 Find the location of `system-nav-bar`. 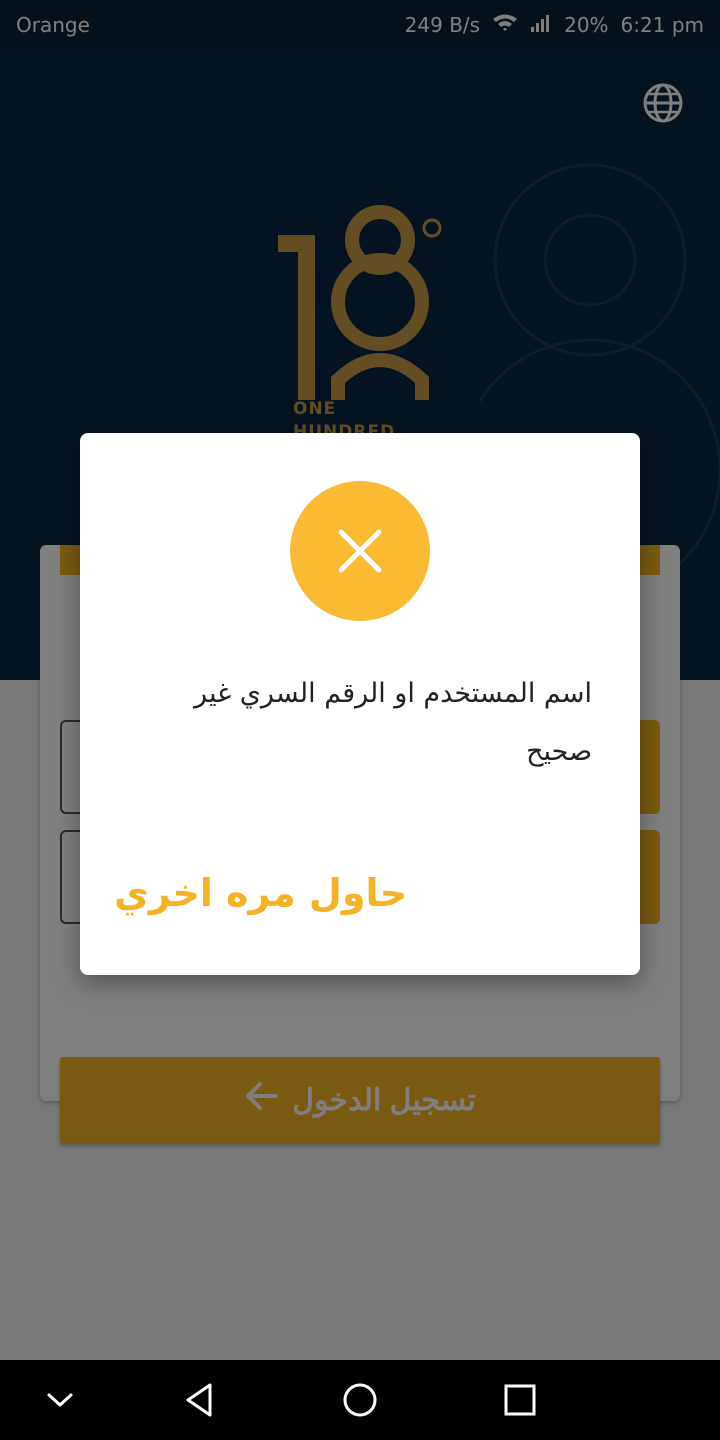

system-nav-bar is located at coordinates (360, 1400).